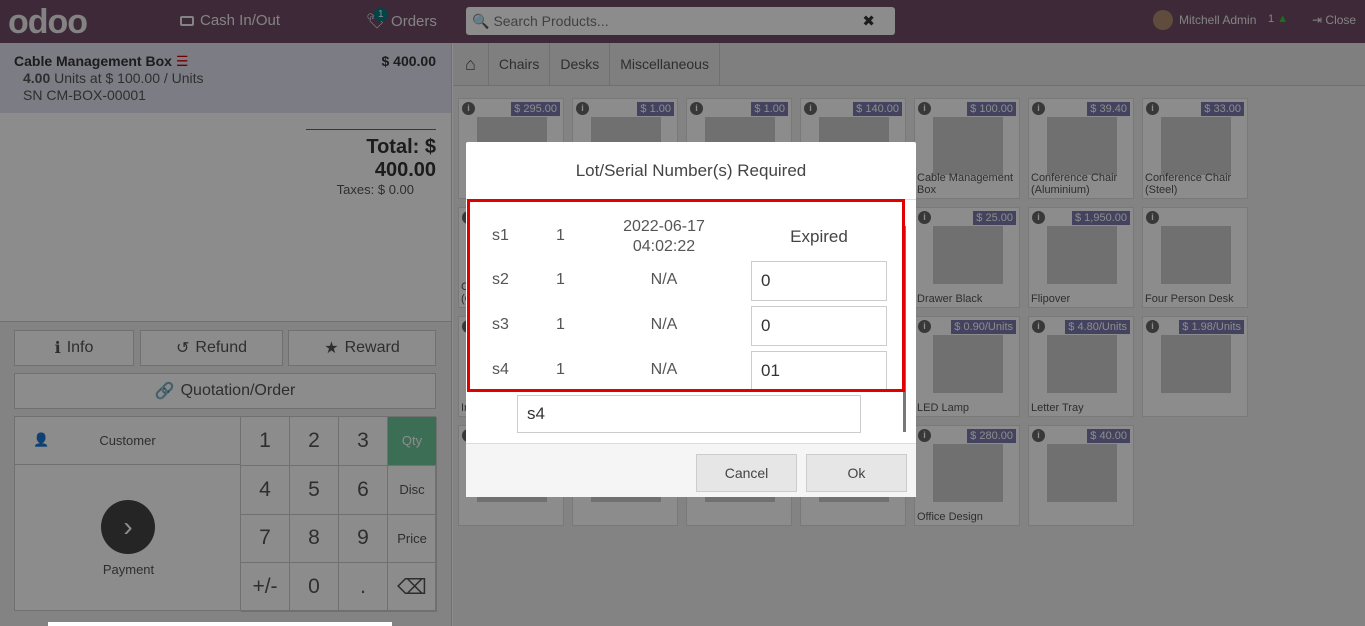  What do you see at coordinates (691, 171) in the screenshot?
I see `dialog-title: Lot/Serial Number(s) Required` at bounding box center [691, 171].